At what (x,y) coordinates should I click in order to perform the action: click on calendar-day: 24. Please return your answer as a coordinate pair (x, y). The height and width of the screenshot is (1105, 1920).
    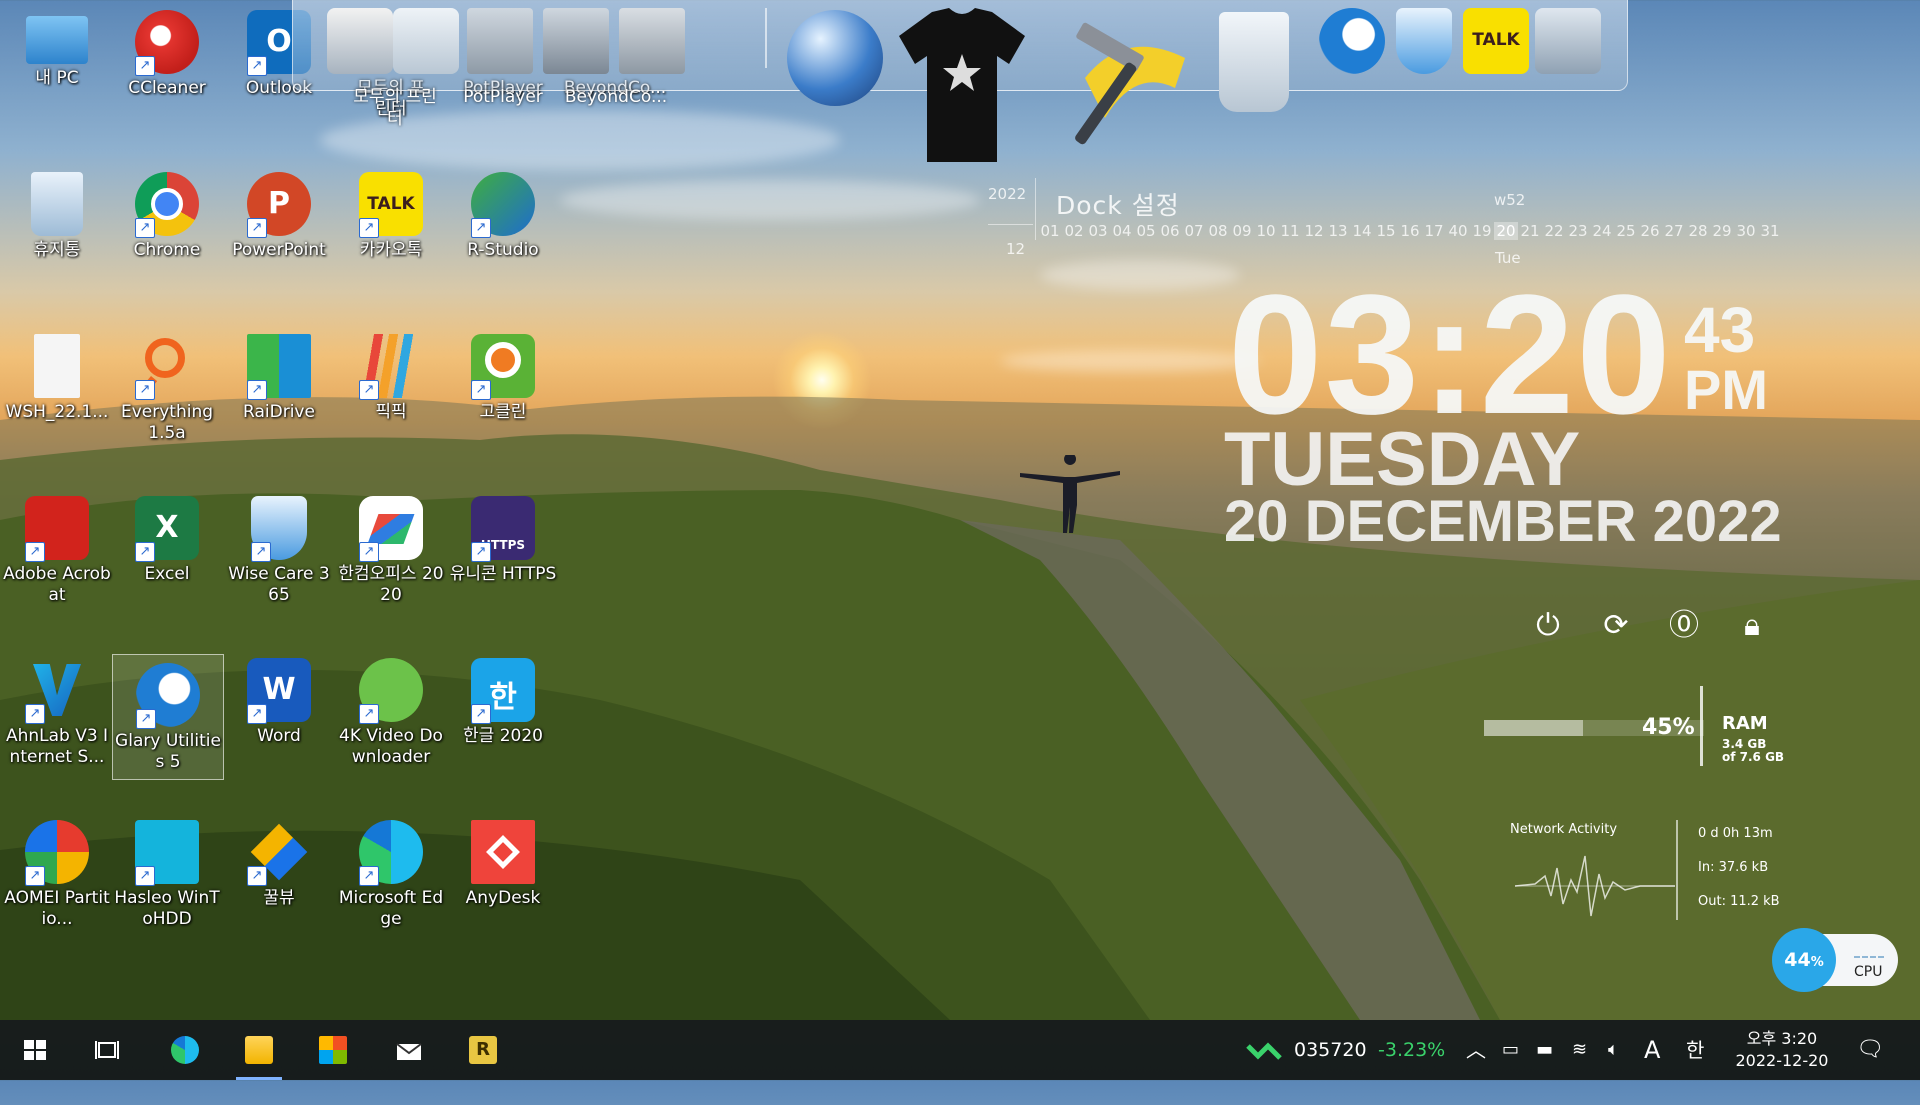
    Looking at the image, I should click on (1602, 231).